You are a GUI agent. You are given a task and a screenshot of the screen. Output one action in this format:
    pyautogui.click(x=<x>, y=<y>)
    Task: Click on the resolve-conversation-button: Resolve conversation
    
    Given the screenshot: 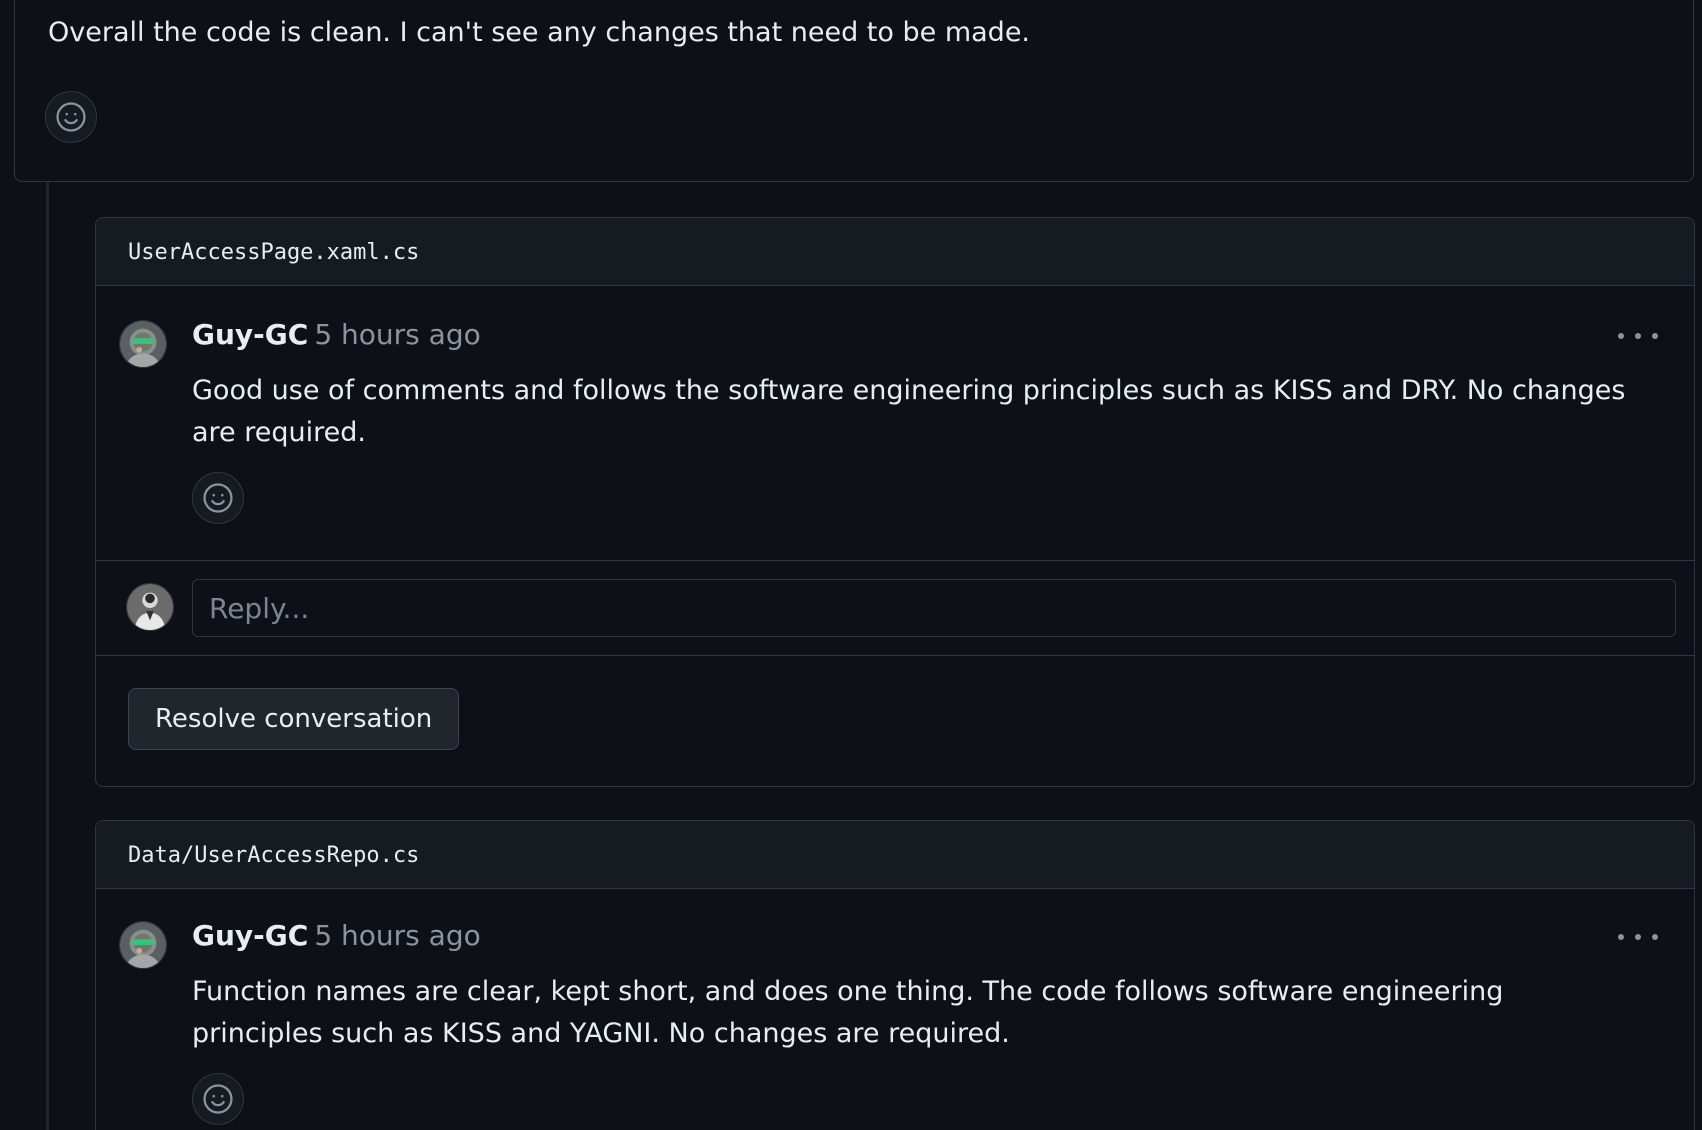 What is the action you would take?
    pyautogui.click(x=294, y=719)
    